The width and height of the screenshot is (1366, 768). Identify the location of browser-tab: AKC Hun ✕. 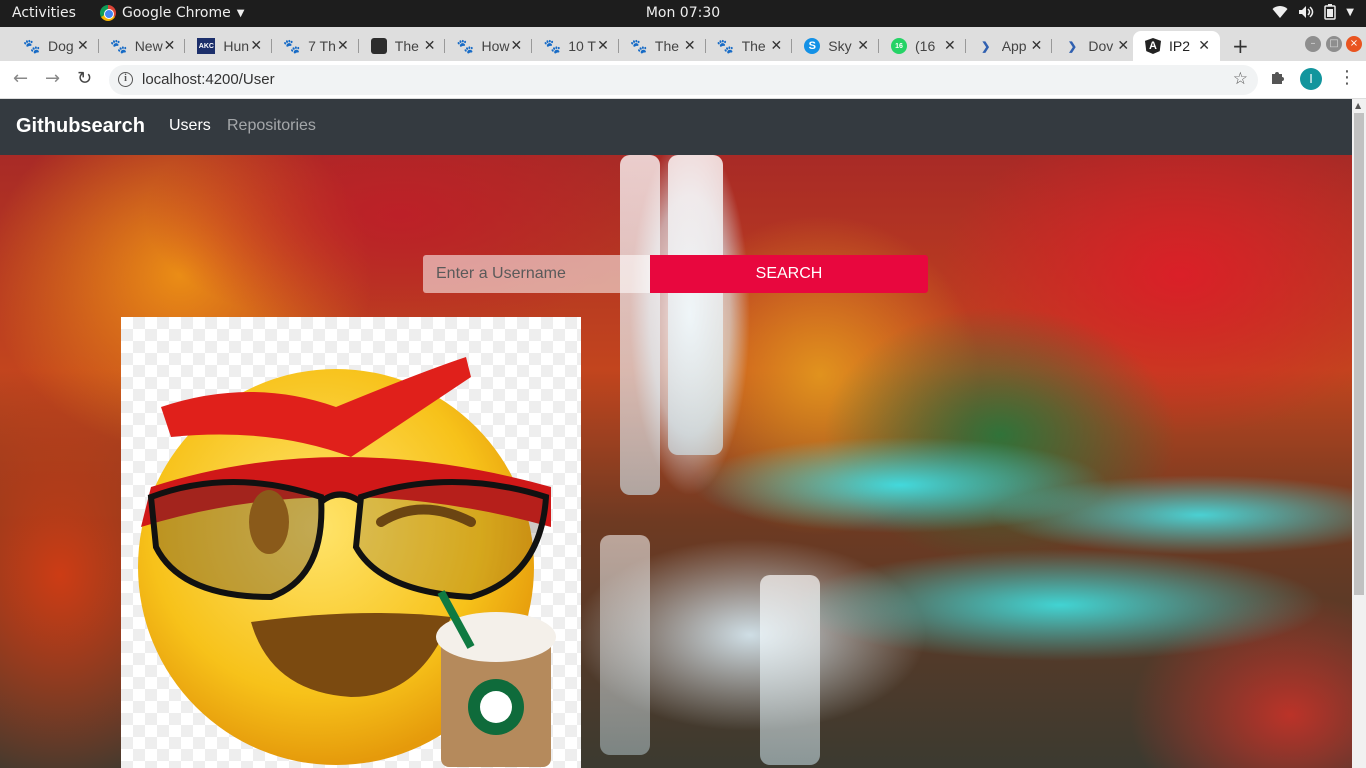
(229, 46).